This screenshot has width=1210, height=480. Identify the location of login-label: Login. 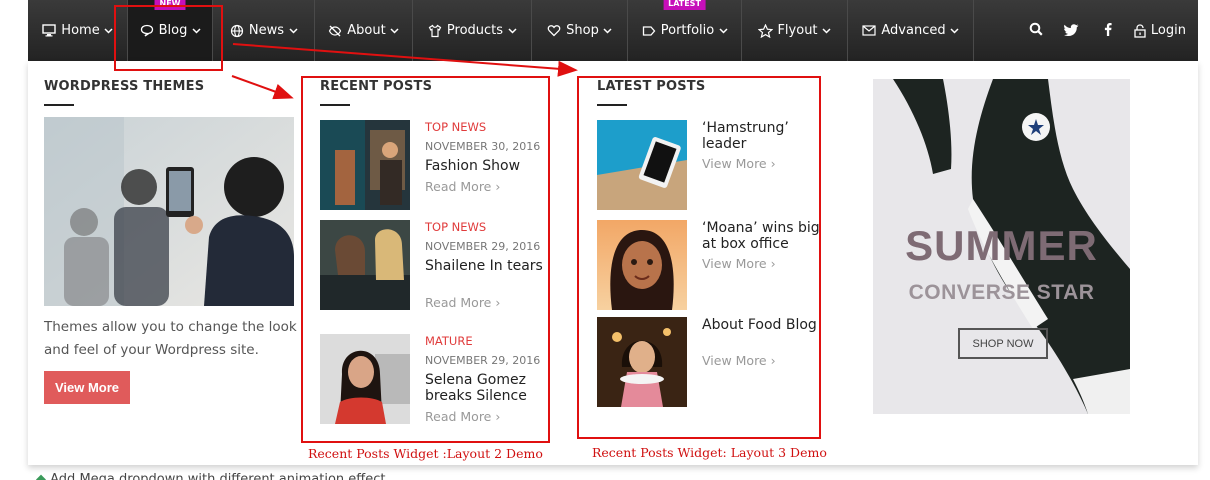
(1168, 30).